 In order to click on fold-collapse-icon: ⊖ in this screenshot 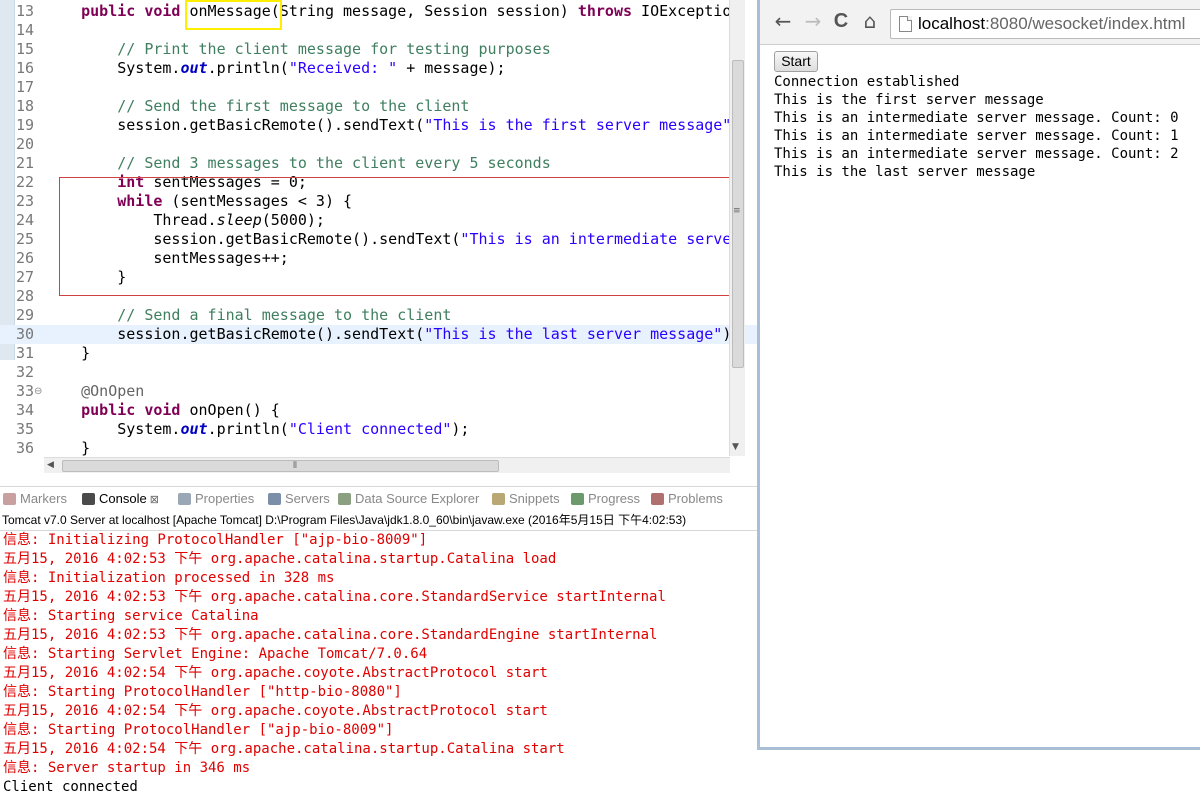, I will do `click(38, 391)`.